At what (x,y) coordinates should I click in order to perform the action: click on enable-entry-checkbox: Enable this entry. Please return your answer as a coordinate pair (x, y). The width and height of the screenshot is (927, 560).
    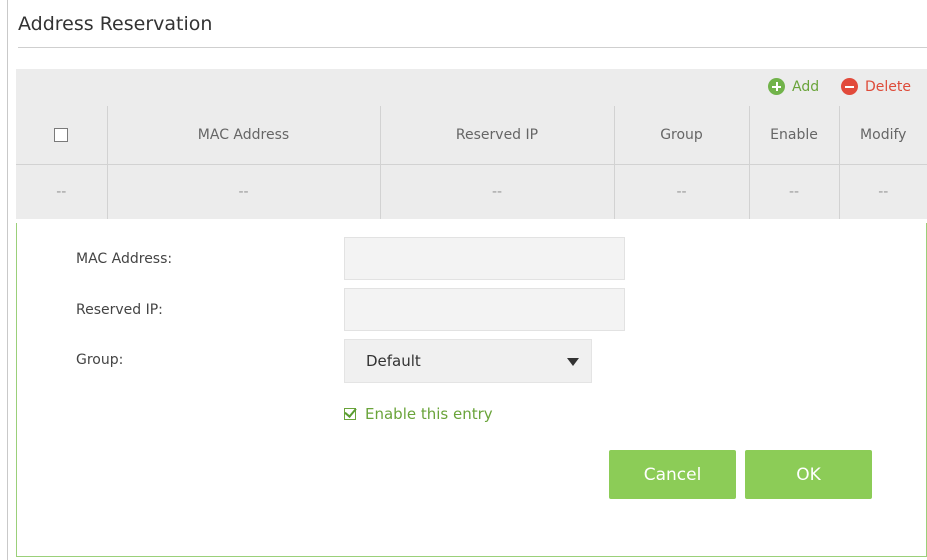
    Looking at the image, I should click on (418, 414).